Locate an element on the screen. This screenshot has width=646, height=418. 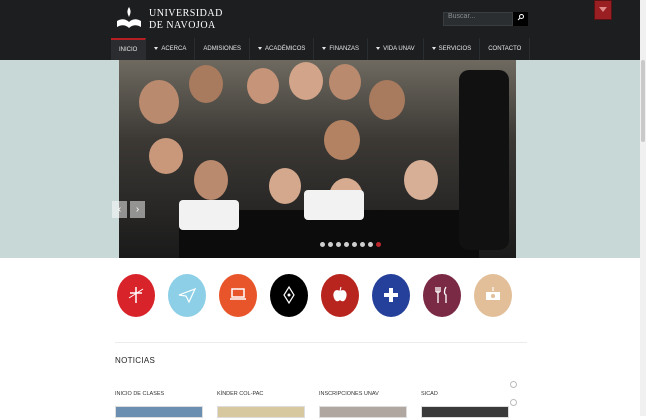
nav-item-servicios: SERVICIOS is located at coordinates (452, 49).